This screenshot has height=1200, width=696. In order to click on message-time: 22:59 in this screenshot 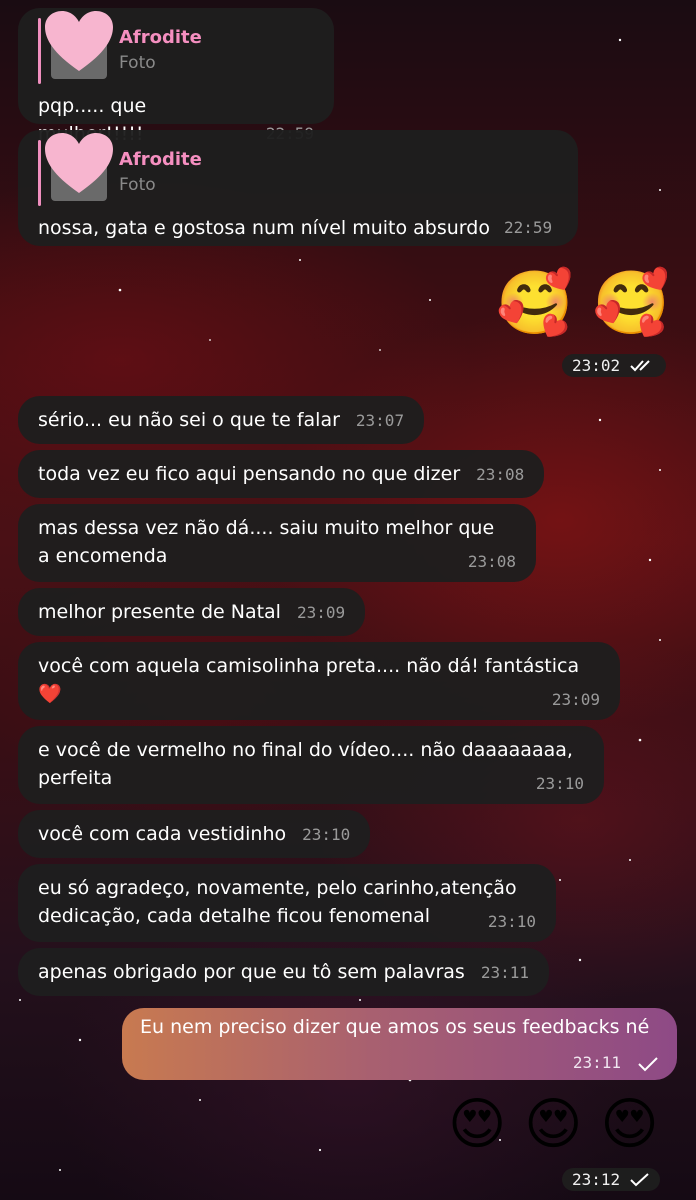, I will do `click(528, 227)`.